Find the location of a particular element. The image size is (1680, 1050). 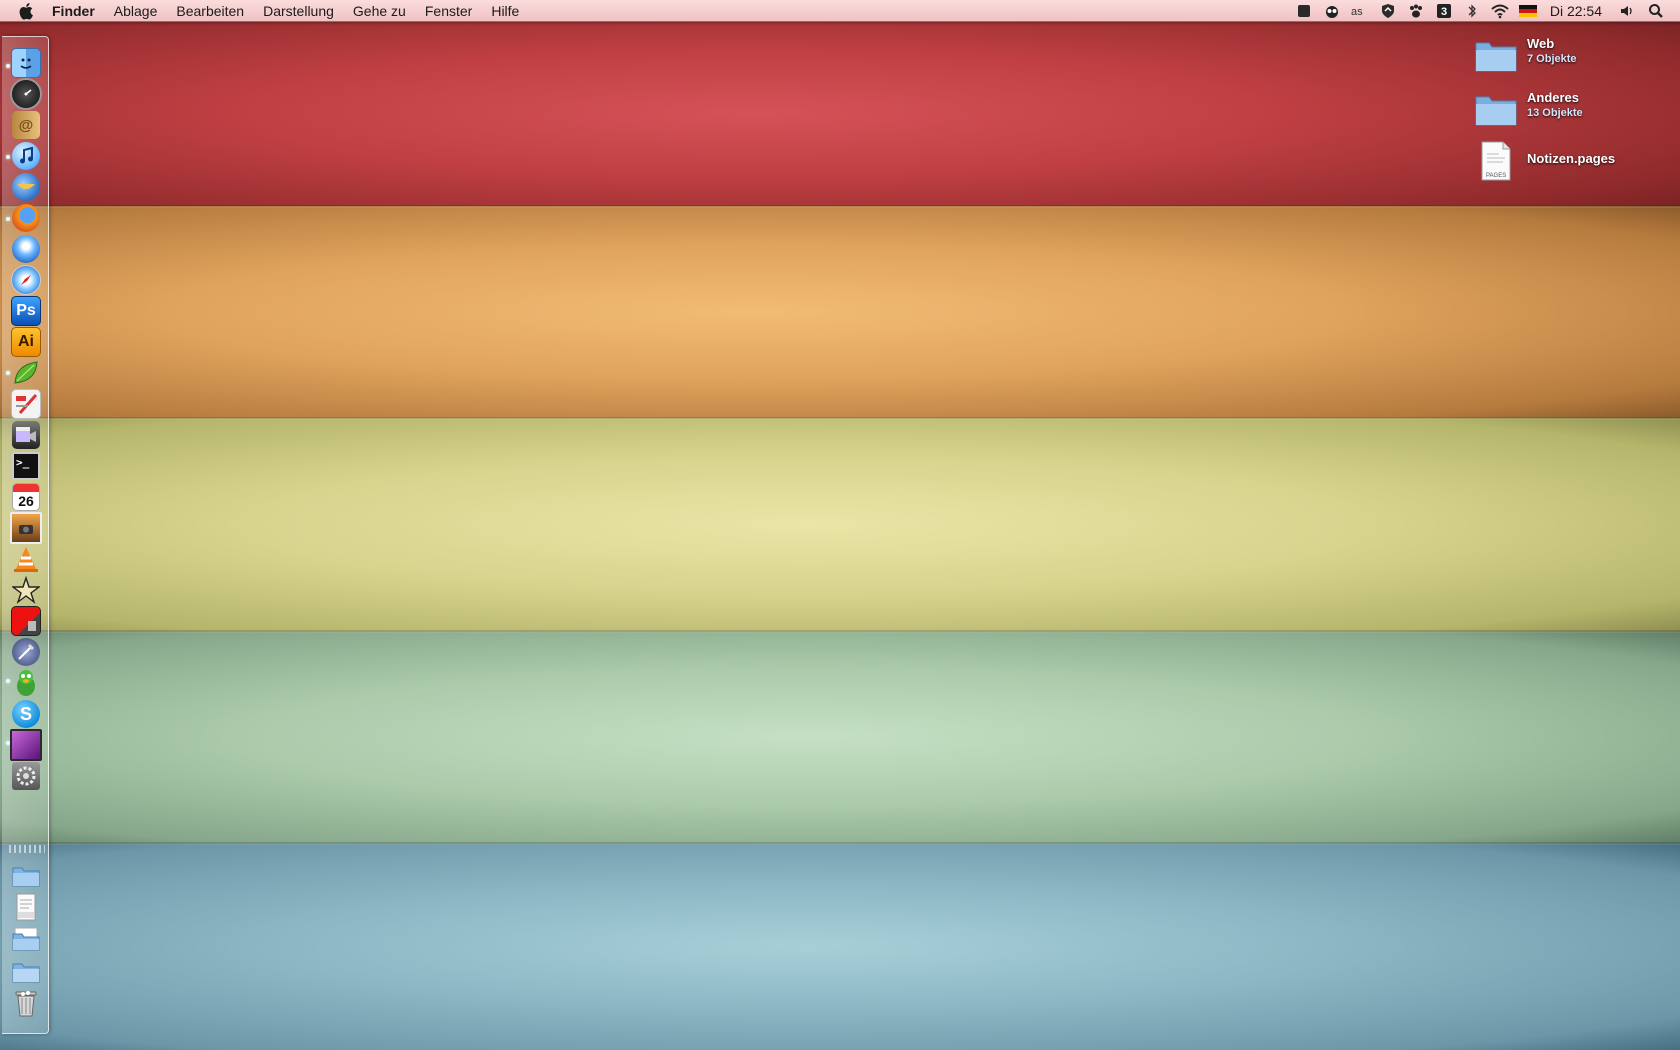

iphoto-icon is located at coordinates (26, 528).